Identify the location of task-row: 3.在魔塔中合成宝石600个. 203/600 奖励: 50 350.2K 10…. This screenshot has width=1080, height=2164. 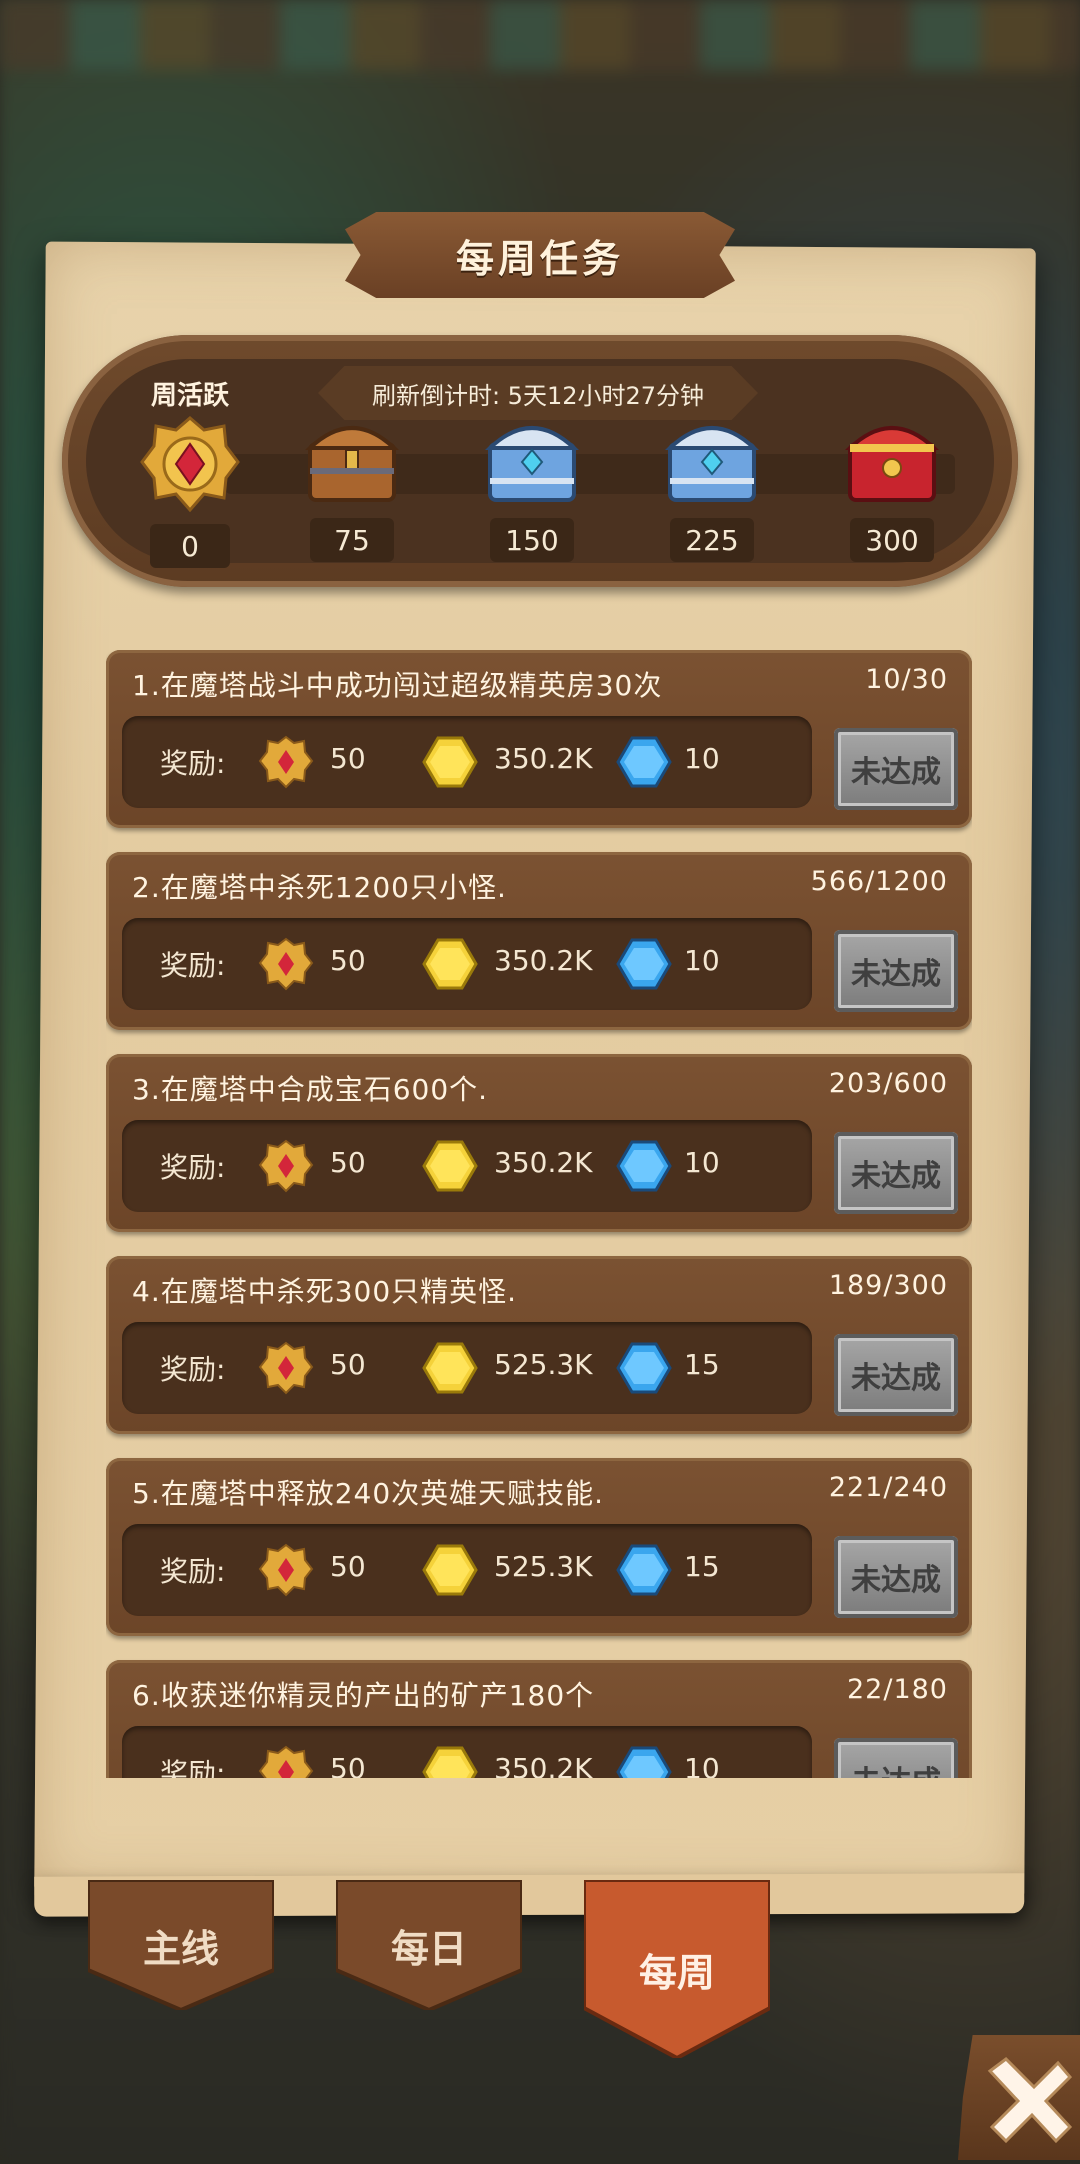
(539, 1143).